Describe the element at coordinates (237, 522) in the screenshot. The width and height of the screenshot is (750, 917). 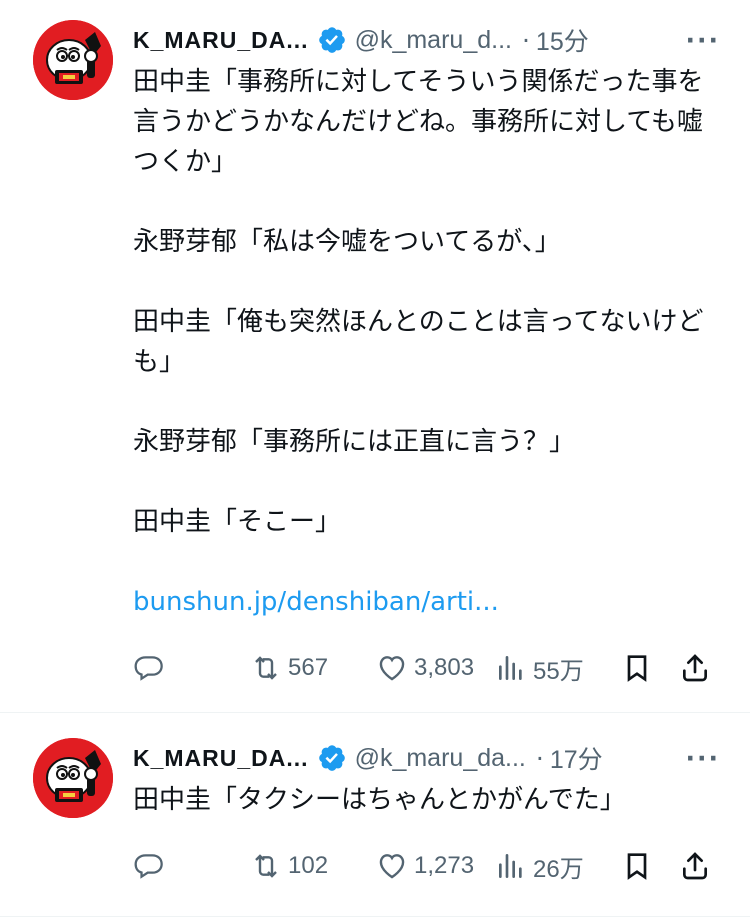
I see `tweet-paragraph: 田中圭「そこー」` at that location.